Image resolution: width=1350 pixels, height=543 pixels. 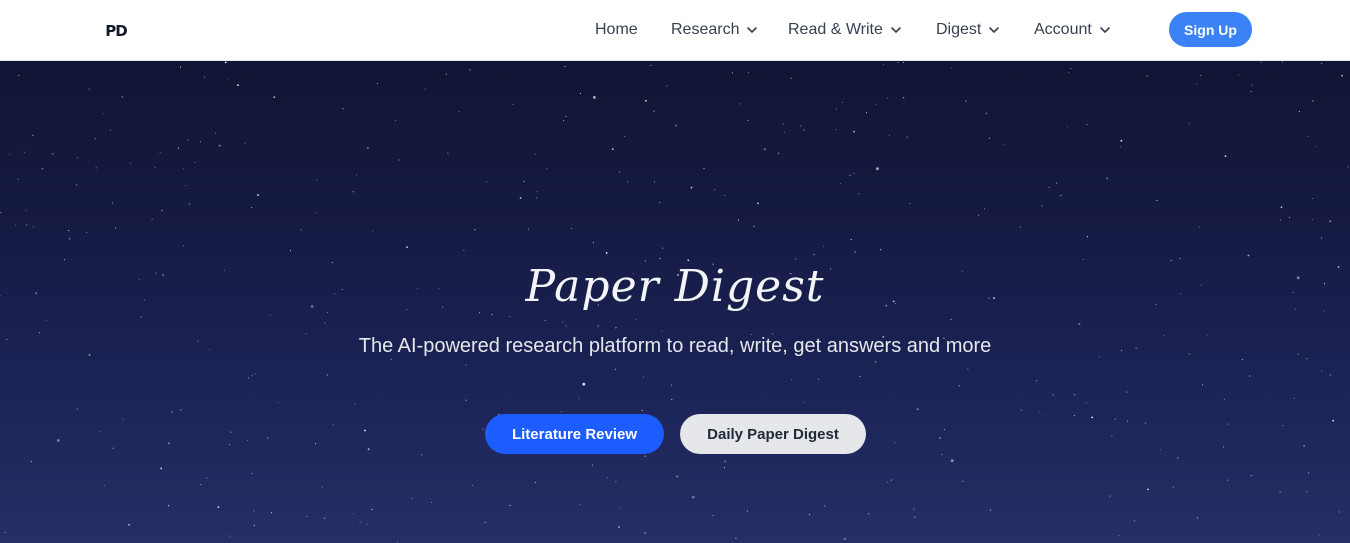 I want to click on nav-research: Research, so click(x=714, y=30).